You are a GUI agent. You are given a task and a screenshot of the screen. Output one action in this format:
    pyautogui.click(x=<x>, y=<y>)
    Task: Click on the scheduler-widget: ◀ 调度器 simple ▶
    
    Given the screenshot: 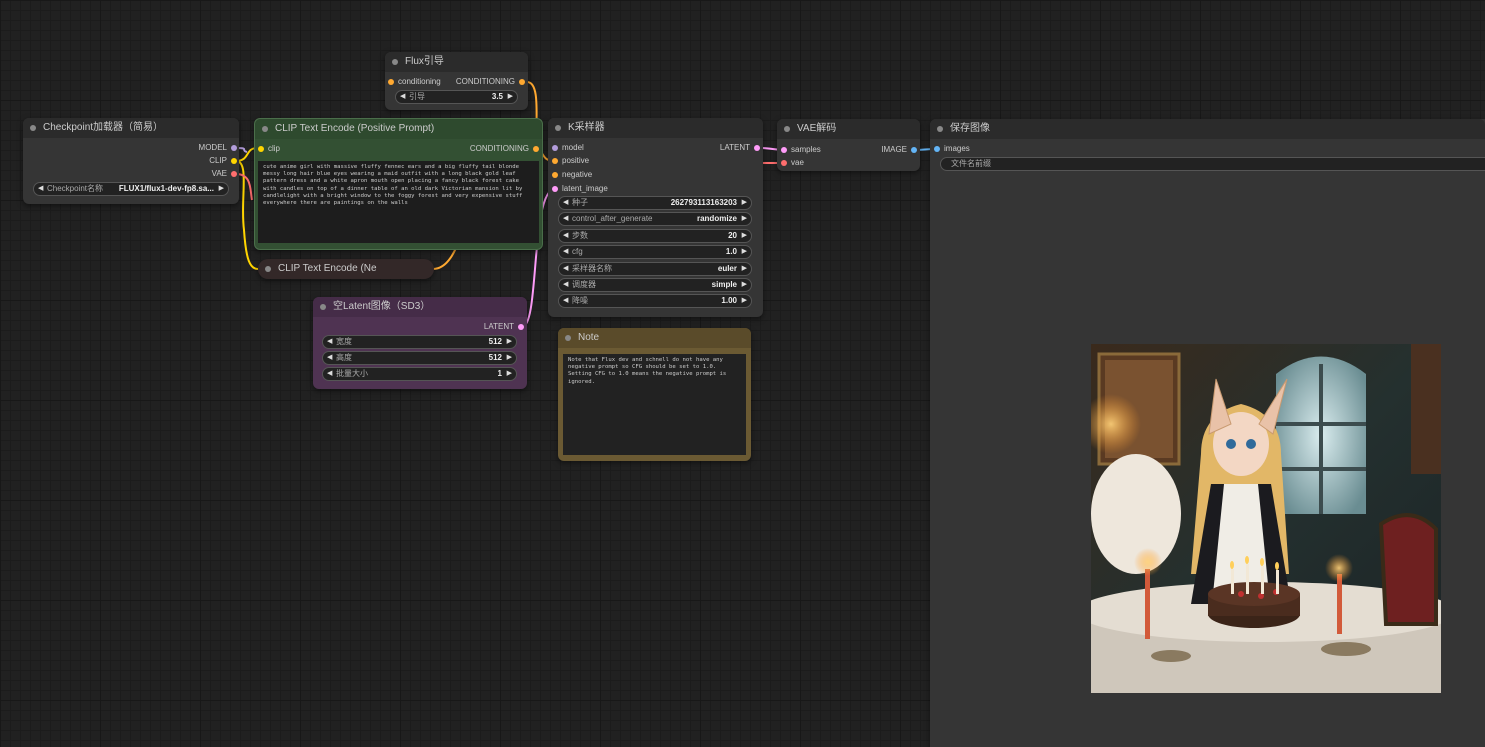 What is the action you would take?
    pyautogui.click(x=655, y=285)
    